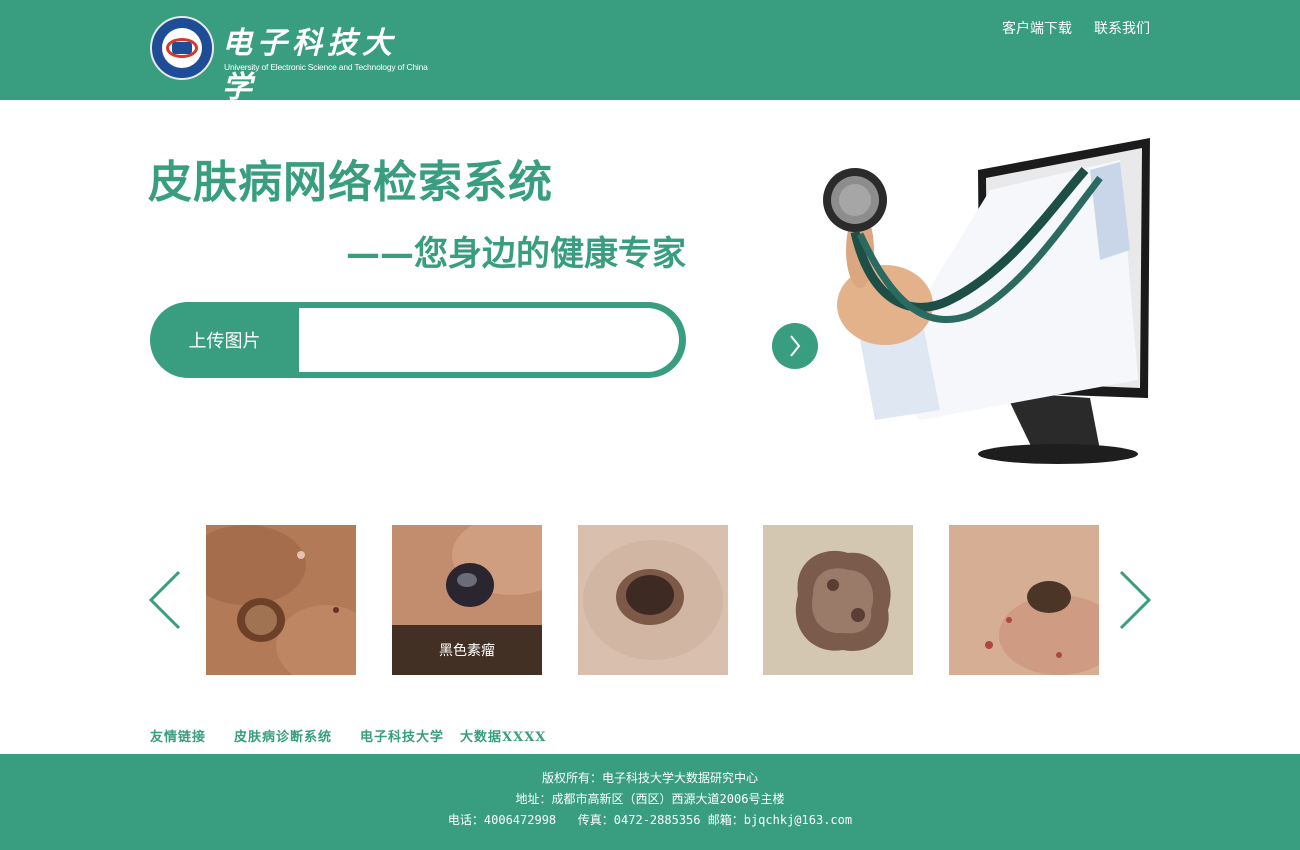 The height and width of the screenshot is (850, 1300). Describe the element at coordinates (461, 341) in the screenshot. I see `upload-path-input` at that location.